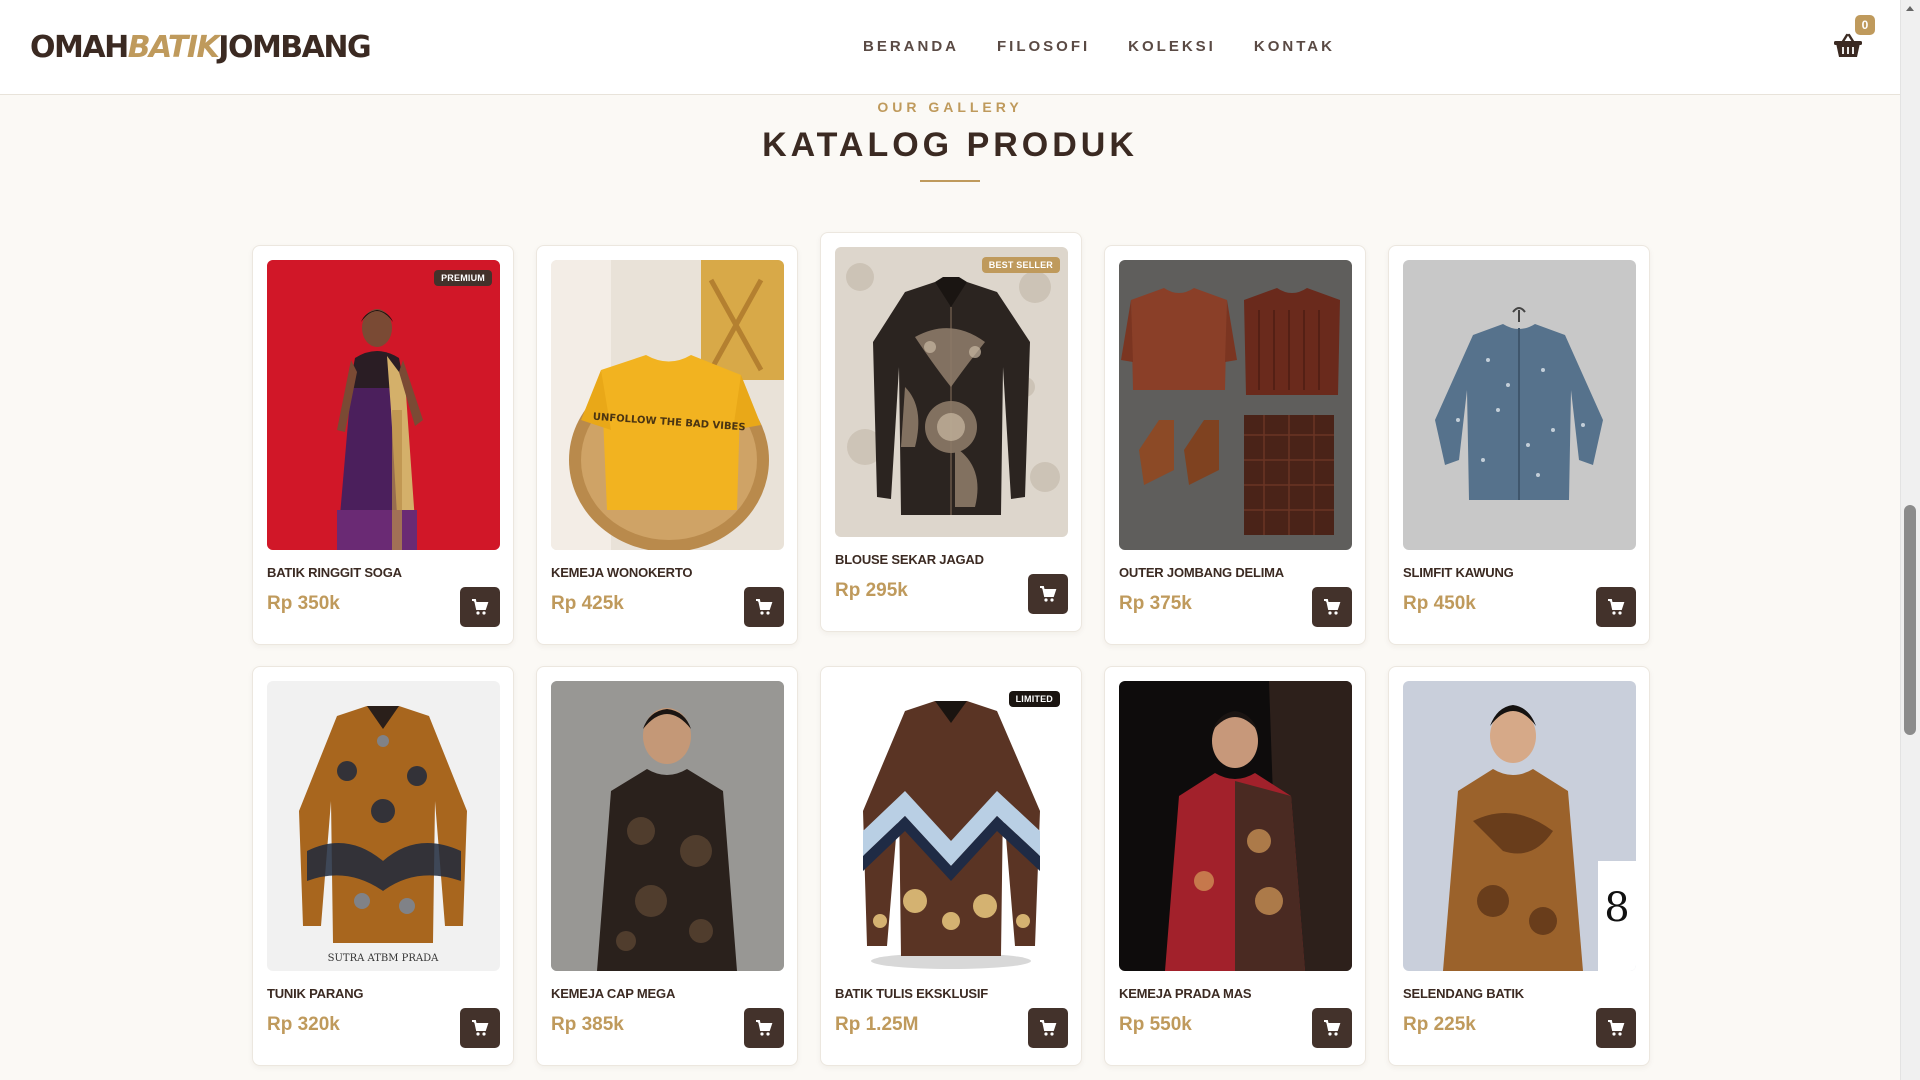 The image size is (1920, 1080). Describe the element at coordinates (1294, 47) in the screenshot. I see `nav-kontak: KONTAK` at that location.